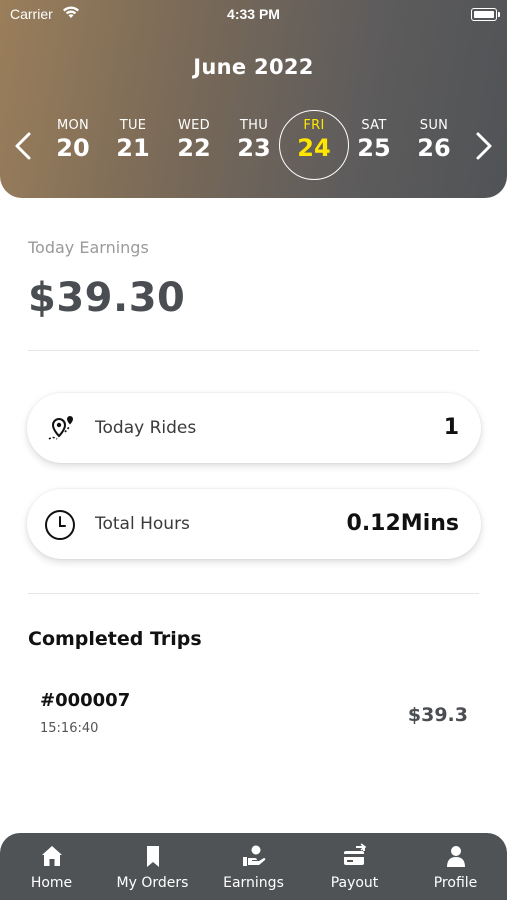  What do you see at coordinates (194, 148) in the screenshot?
I see `day-number: 22` at bounding box center [194, 148].